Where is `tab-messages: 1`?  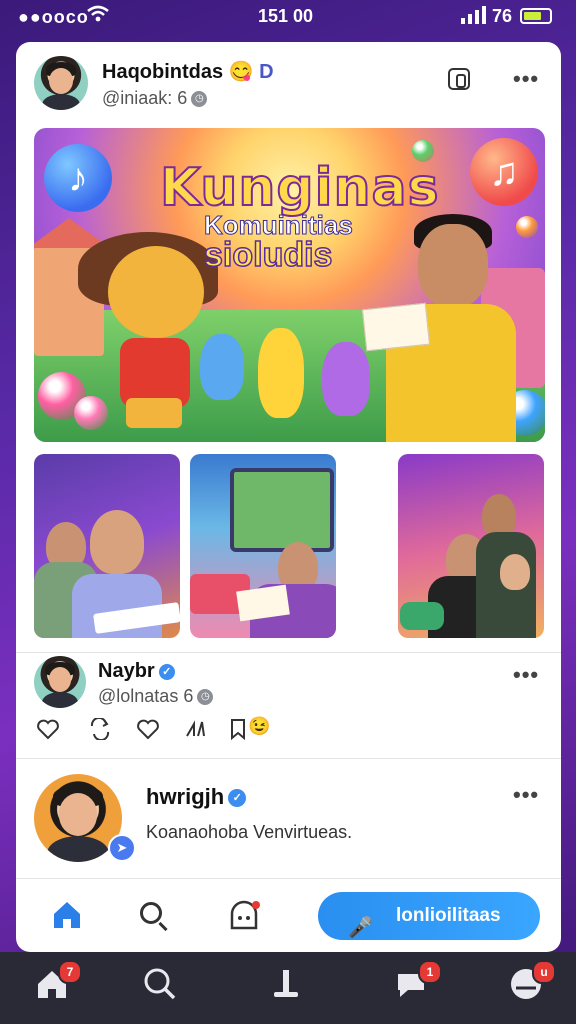 tab-messages: 1 is located at coordinates (418, 985).